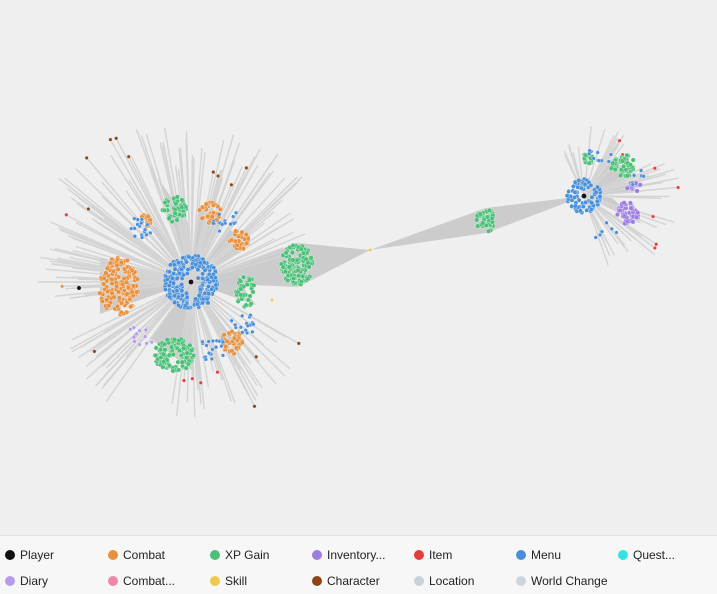 The width and height of the screenshot is (717, 594). What do you see at coordinates (228, 581) in the screenshot?
I see `legend-item: Skill` at bounding box center [228, 581].